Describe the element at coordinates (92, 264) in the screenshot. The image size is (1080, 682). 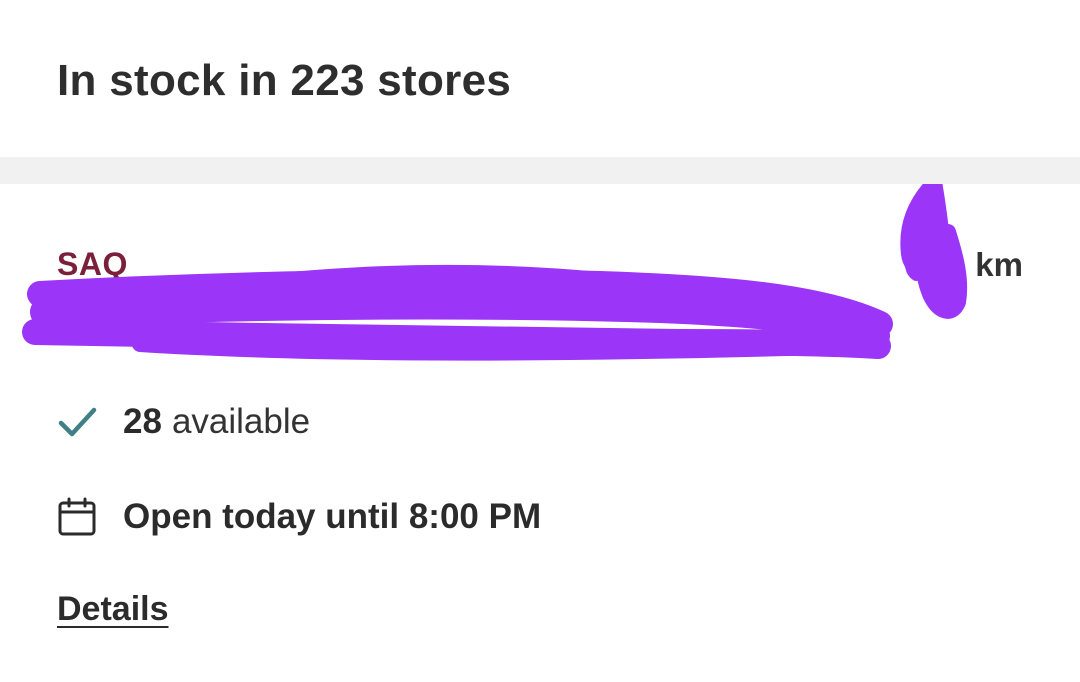
I see `store-brand-label: SAQ` at that location.